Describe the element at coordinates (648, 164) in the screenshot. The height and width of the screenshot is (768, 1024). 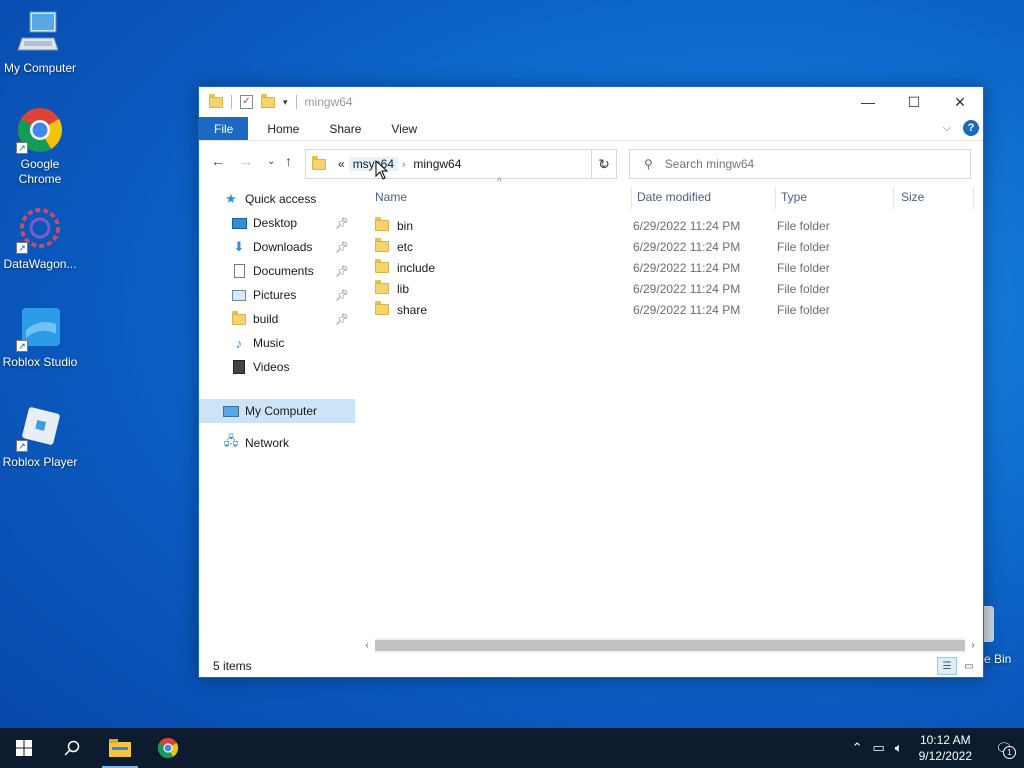
I see `search-icon: ⚲` at that location.